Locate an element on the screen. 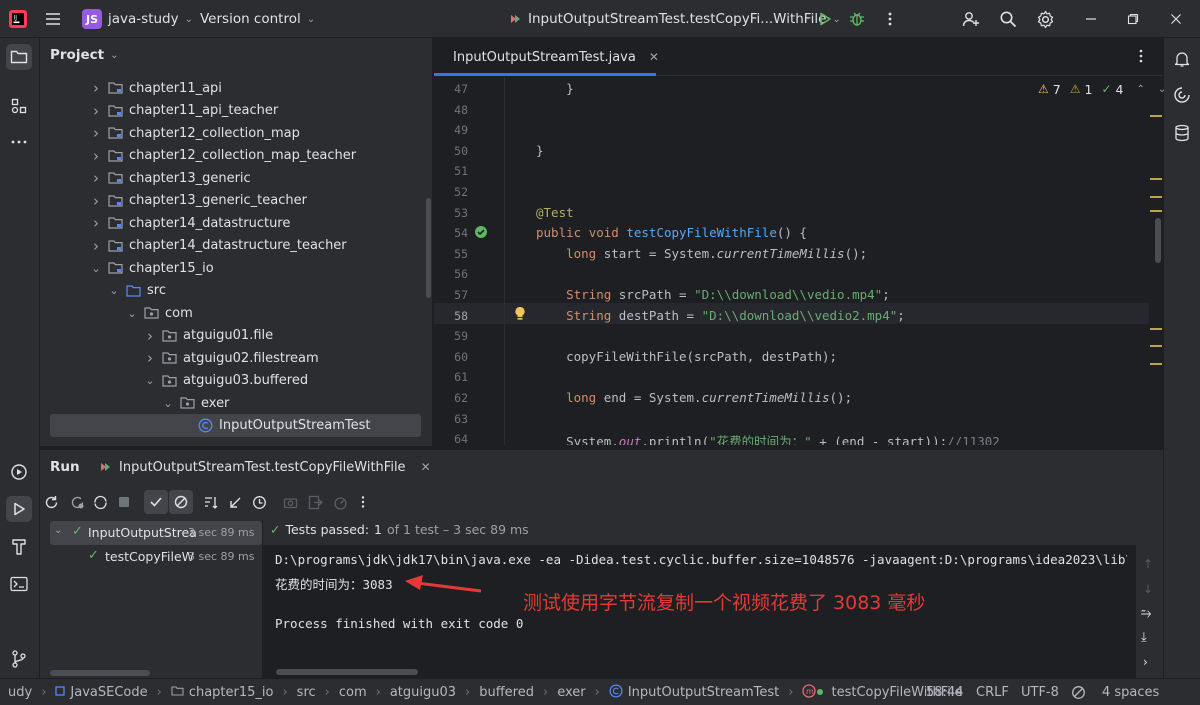 This screenshot has height=705, width=1200. tree-item: ⌄ chapter15_io is located at coordinates (151, 268).